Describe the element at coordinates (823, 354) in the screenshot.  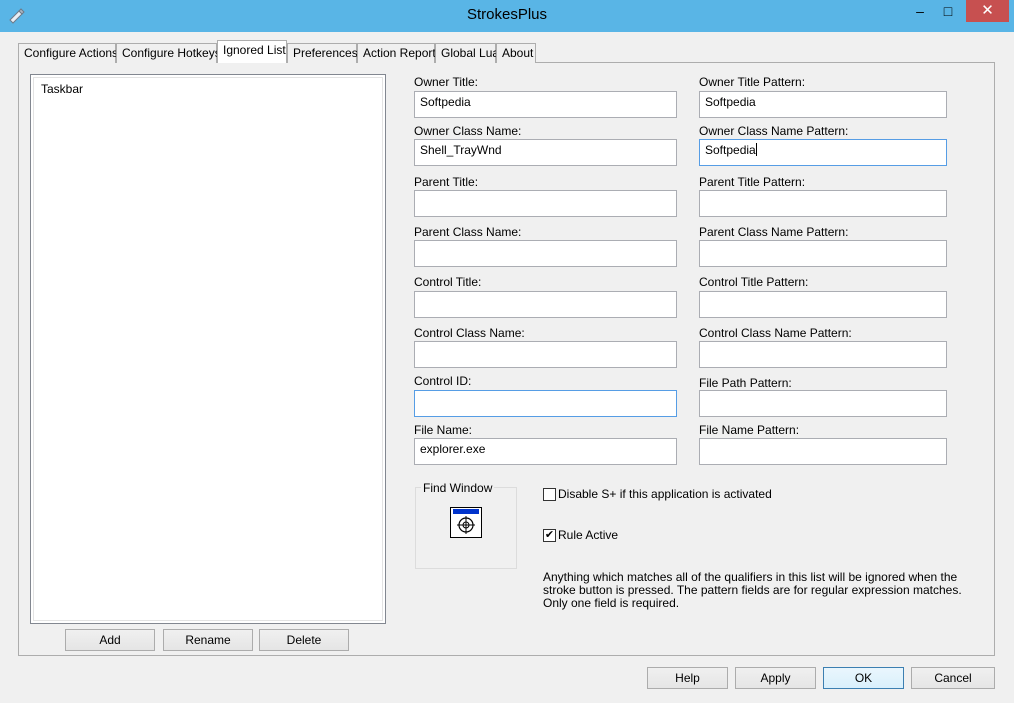
I see `control-class-name-pattern-field` at that location.